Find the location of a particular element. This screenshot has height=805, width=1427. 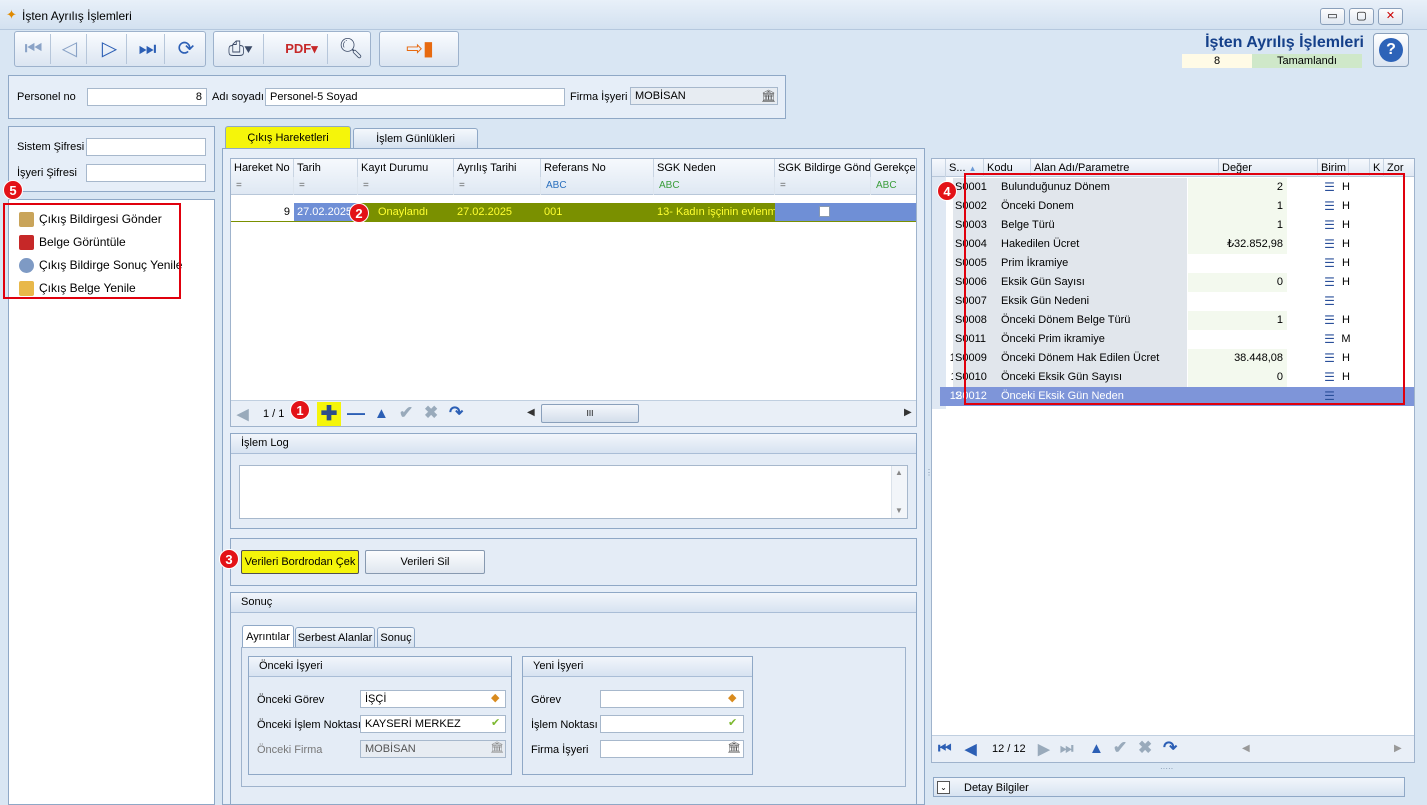

isyeri-sifresi-label: İşyeri Şifresi is located at coordinates (47, 173).